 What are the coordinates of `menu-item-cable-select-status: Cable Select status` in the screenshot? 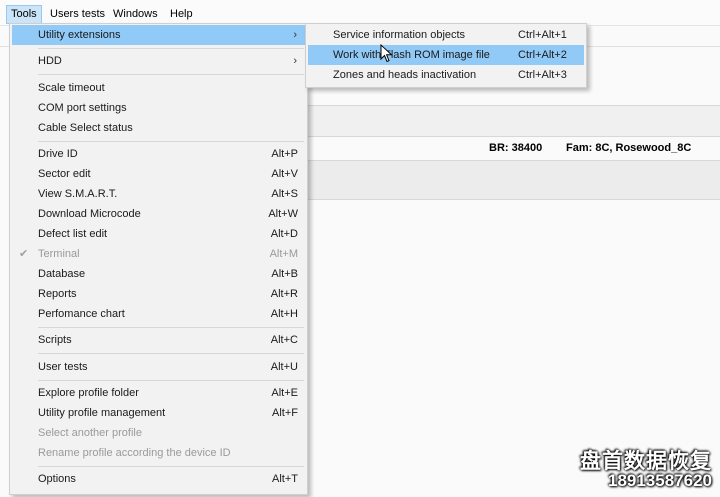 It's located at (158, 128).